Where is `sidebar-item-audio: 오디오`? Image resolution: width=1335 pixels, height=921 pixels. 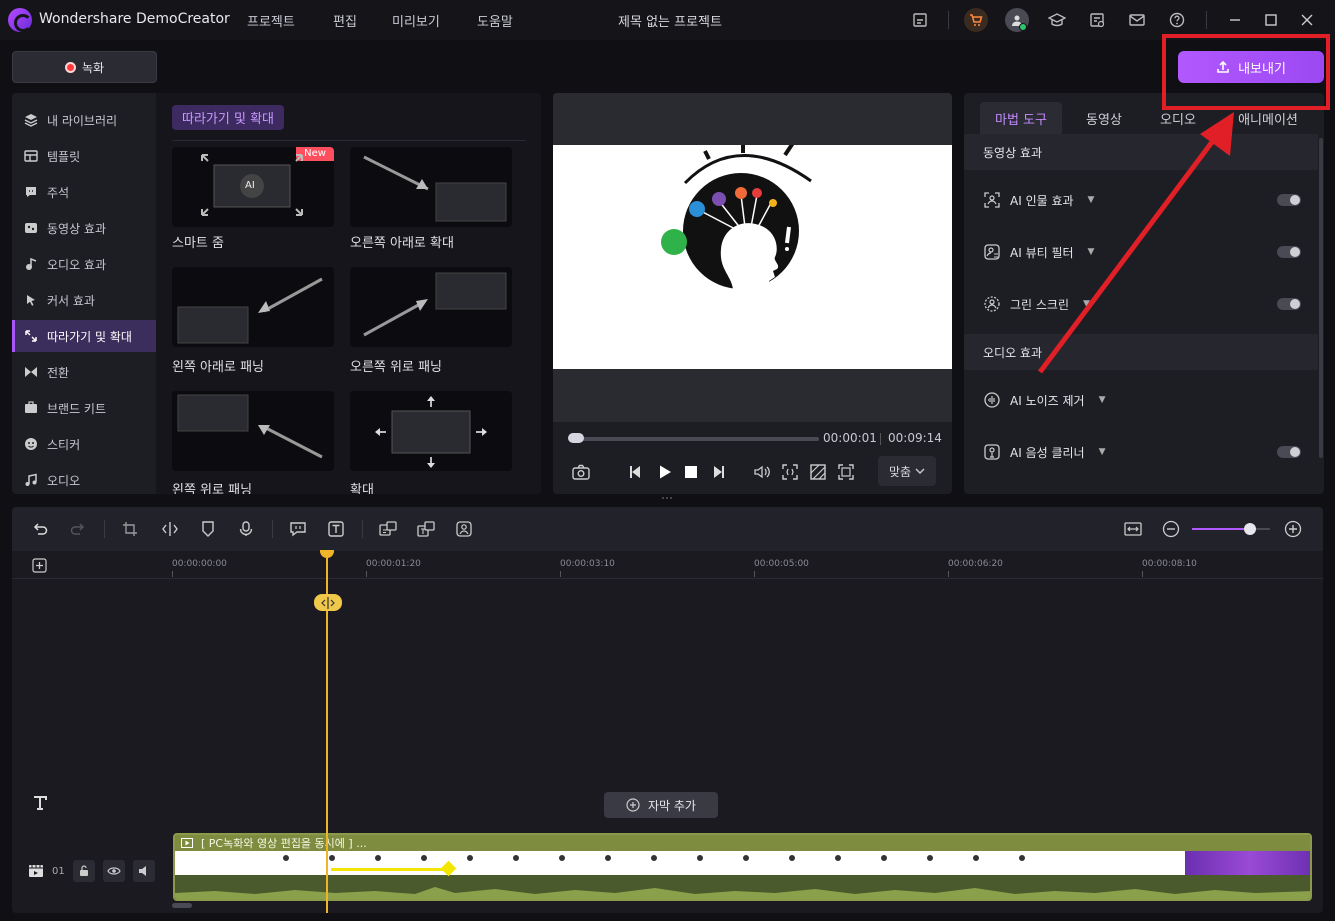
sidebar-item-audio: 오디오 is located at coordinates (84, 479).